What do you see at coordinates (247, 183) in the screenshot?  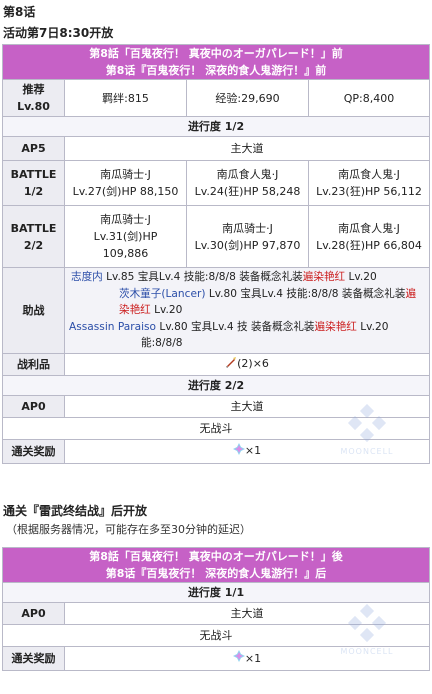 I see `enemy-cell: 南瓜食人鬼·J Lv.24(狂)HP 58,248` at bounding box center [247, 183].